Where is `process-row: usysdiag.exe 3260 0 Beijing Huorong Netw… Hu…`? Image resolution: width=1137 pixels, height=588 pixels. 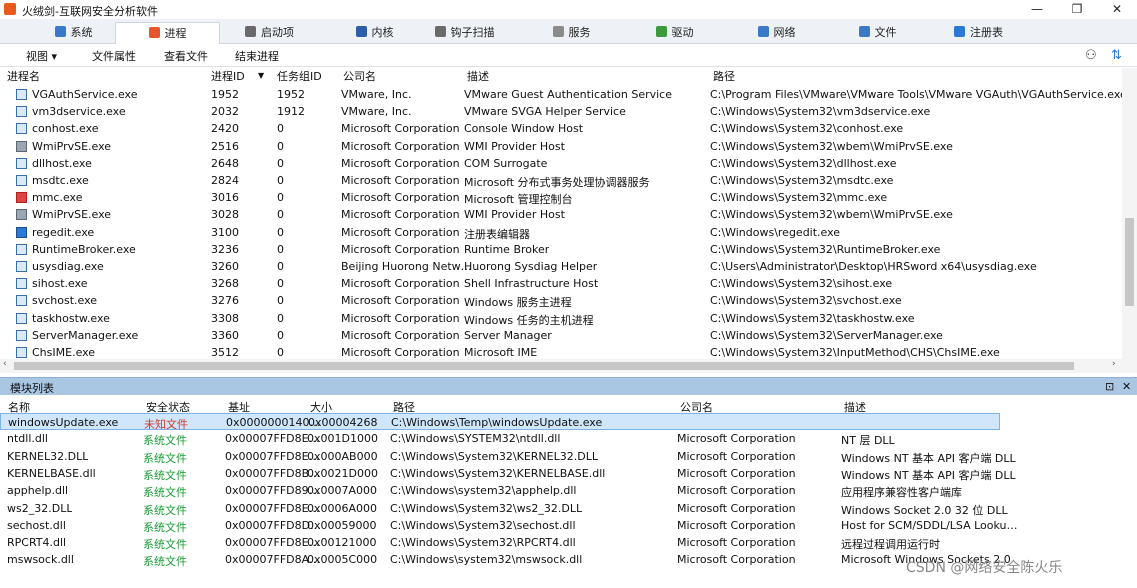 process-row: usysdiag.exe 3260 0 Beijing Huorong Netw… Hu… is located at coordinates (560, 266).